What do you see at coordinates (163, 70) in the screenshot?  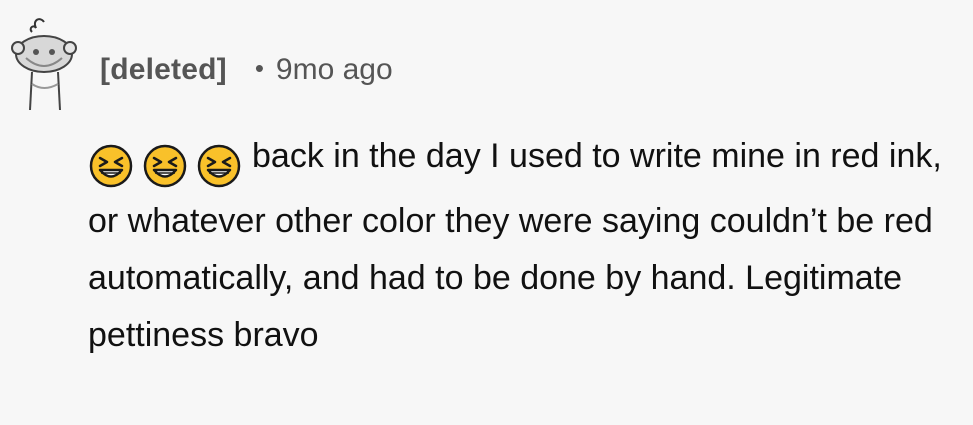 I see `author-name: [deleted]` at bounding box center [163, 70].